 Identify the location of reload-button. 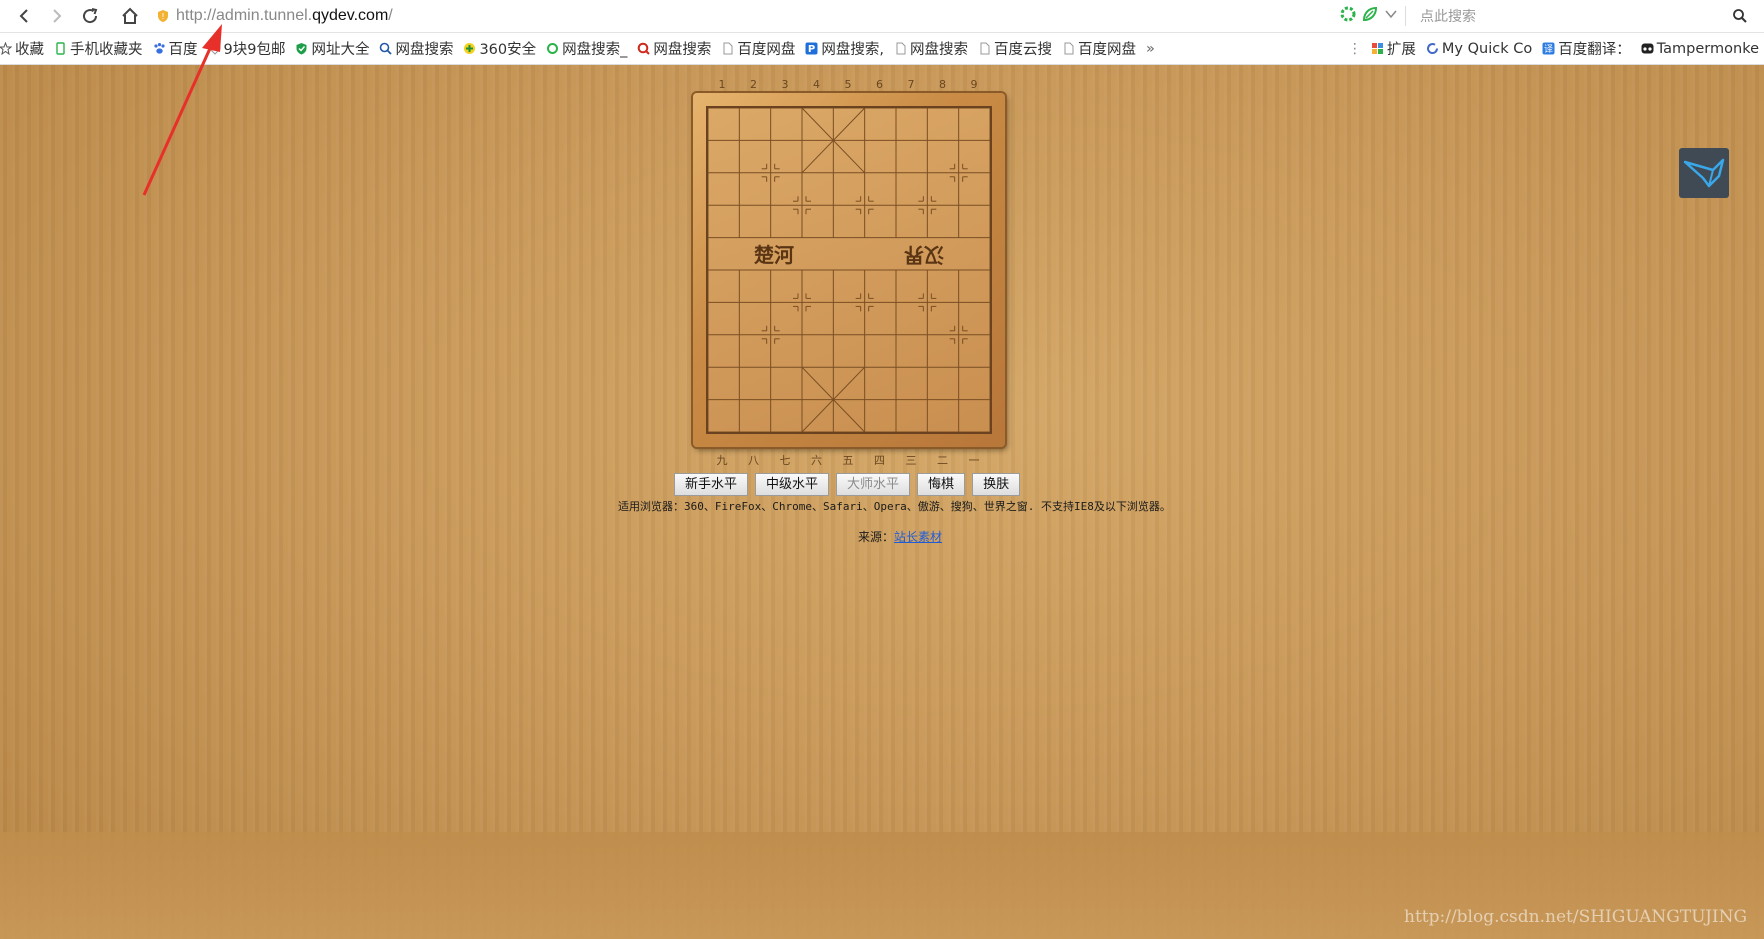
(90, 16).